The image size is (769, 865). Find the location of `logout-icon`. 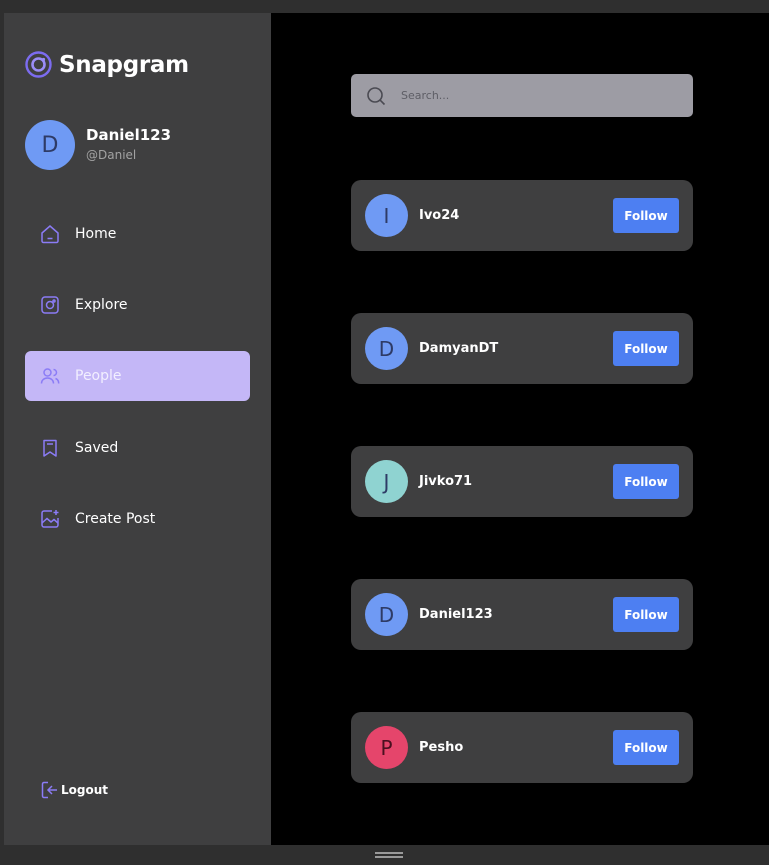

logout-icon is located at coordinates (49, 790).